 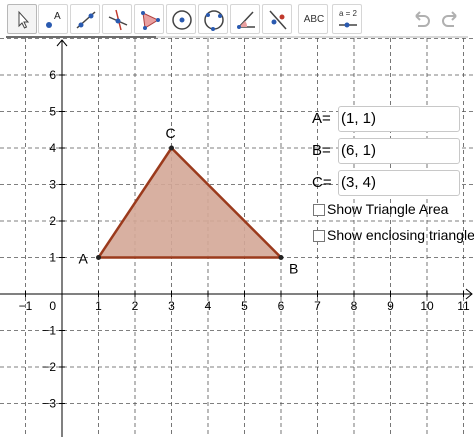 I want to click on reflect-tool-button, so click(x=277, y=19).